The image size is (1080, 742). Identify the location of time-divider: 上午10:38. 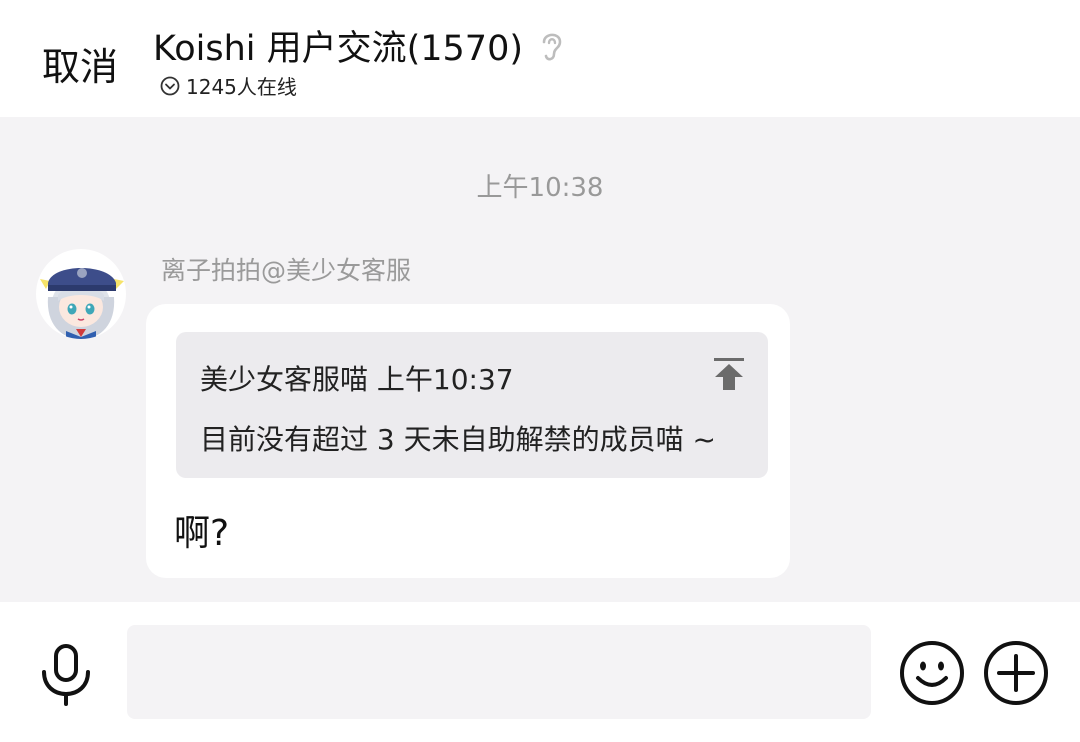
(540, 188).